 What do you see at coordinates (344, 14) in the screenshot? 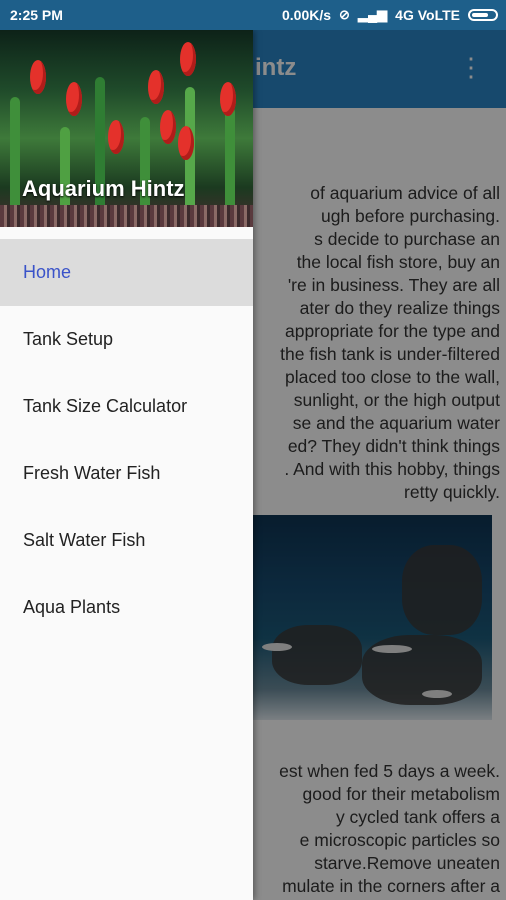
I see `alarm-icon: ⊘` at bounding box center [344, 14].